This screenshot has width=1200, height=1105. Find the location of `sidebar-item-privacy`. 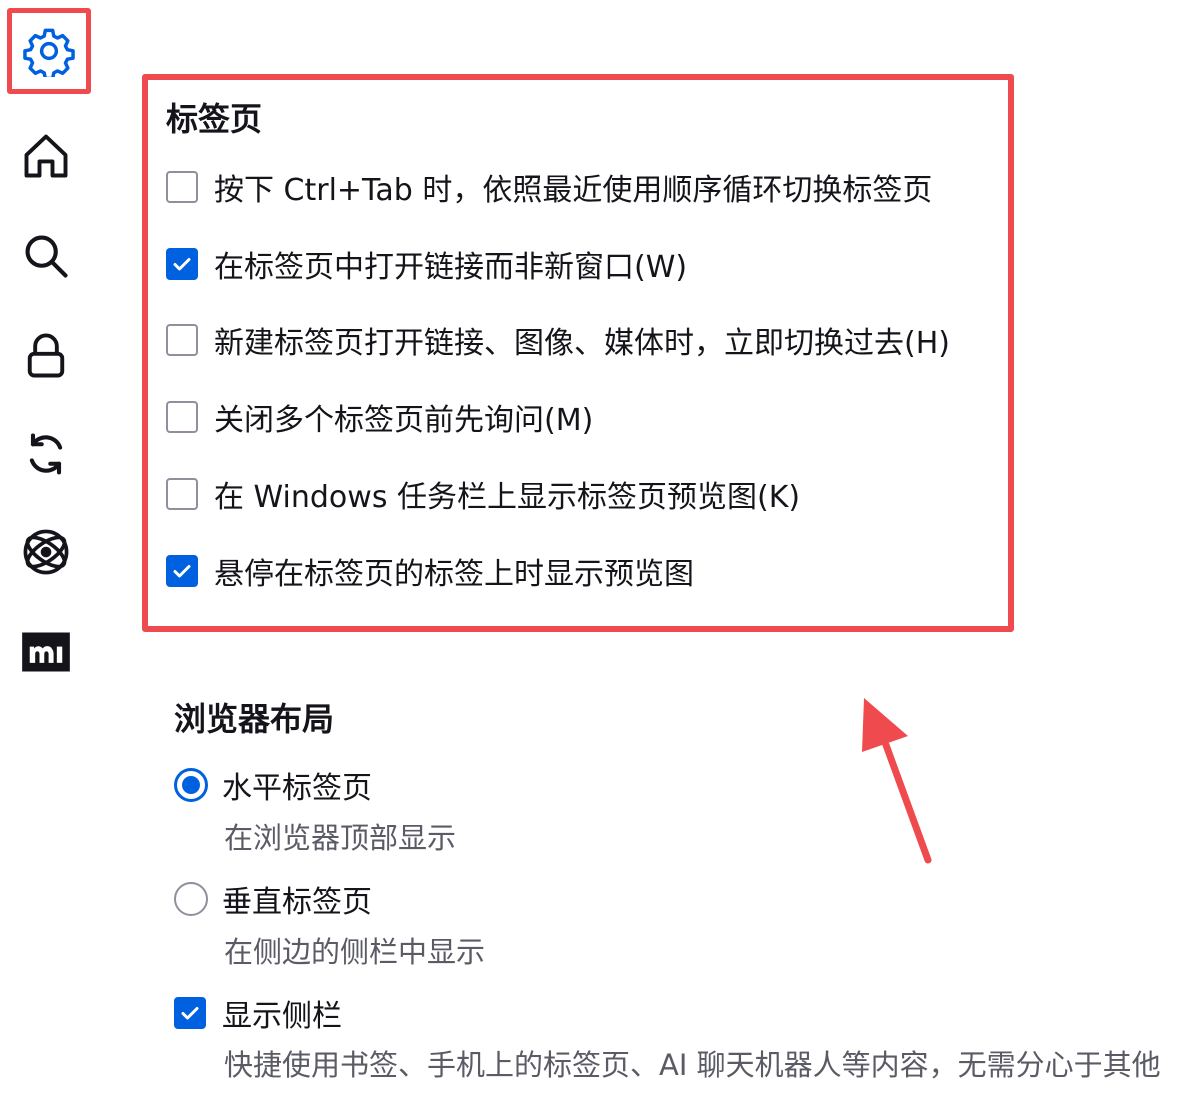

sidebar-item-privacy is located at coordinates (46, 356).